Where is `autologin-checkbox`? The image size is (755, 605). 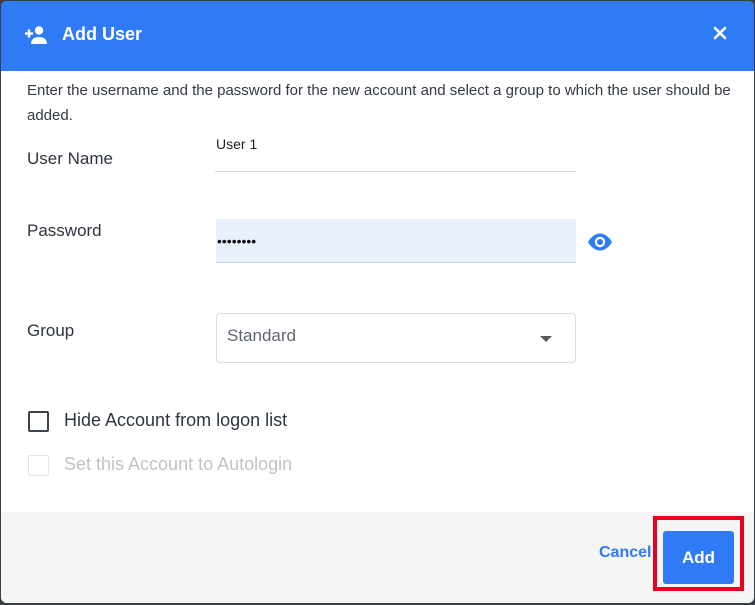
autologin-checkbox is located at coordinates (38, 465).